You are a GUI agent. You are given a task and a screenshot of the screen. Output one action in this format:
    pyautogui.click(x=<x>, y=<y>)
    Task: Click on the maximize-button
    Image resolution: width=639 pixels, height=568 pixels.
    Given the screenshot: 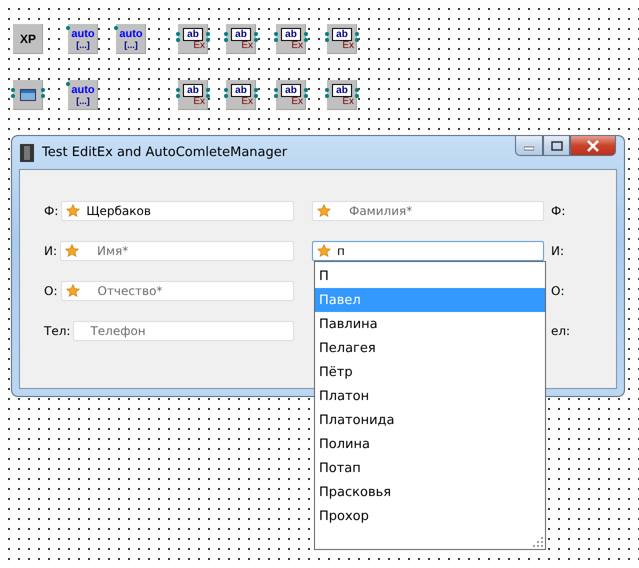 What is the action you would take?
    pyautogui.click(x=556, y=145)
    